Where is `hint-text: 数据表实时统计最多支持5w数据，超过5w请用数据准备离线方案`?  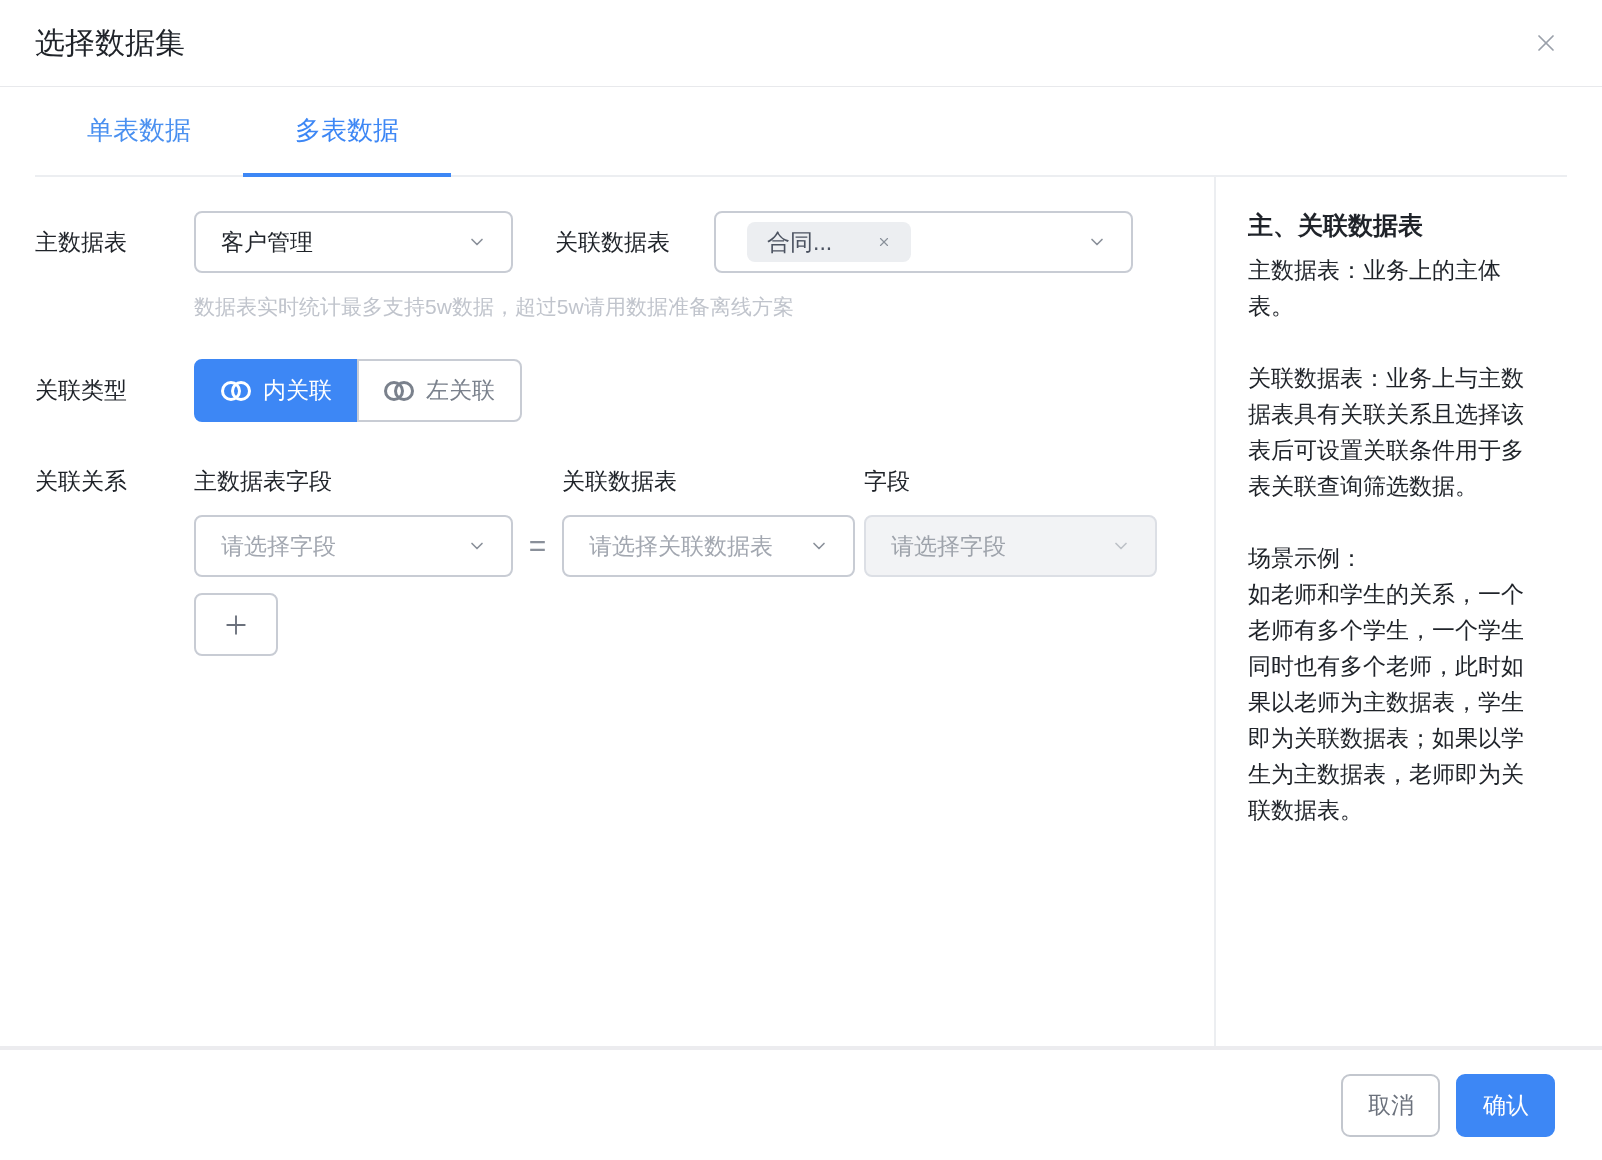 hint-text: 数据表实时统计最多支持5w数据，超过5w请用数据准备离线方案 is located at coordinates (494, 307).